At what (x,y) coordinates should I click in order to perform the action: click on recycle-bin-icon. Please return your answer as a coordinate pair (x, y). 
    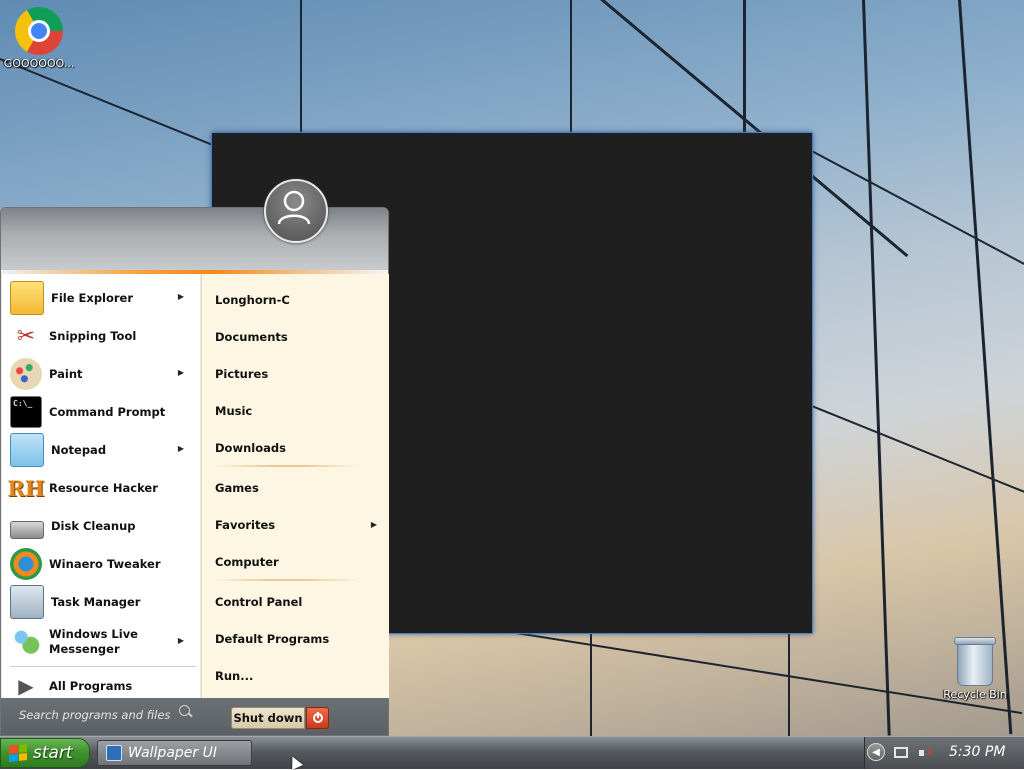
    Looking at the image, I should click on (975, 661).